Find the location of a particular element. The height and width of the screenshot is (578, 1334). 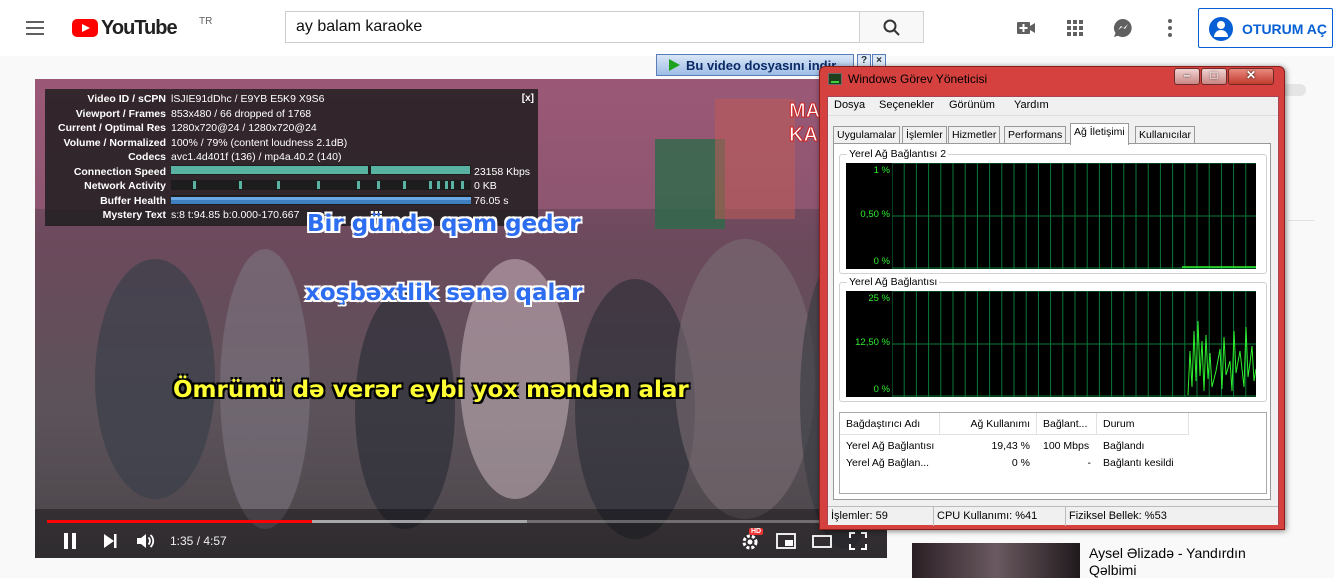

stats-value: lSJIE91dDhc / E9YB E5K9 X9S6 is located at coordinates (248, 99).